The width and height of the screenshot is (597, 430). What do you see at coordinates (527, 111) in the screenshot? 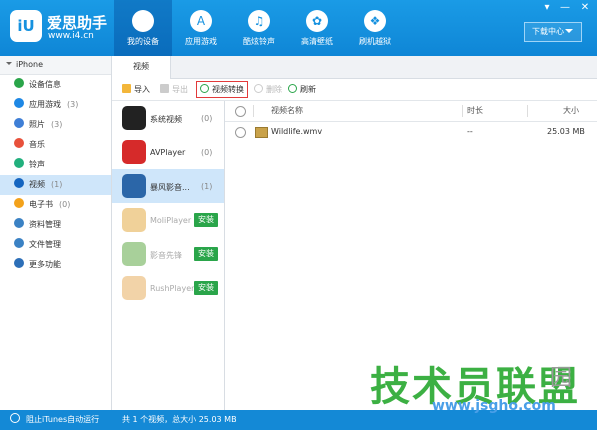
I see `column-divider` at bounding box center [527, 111].